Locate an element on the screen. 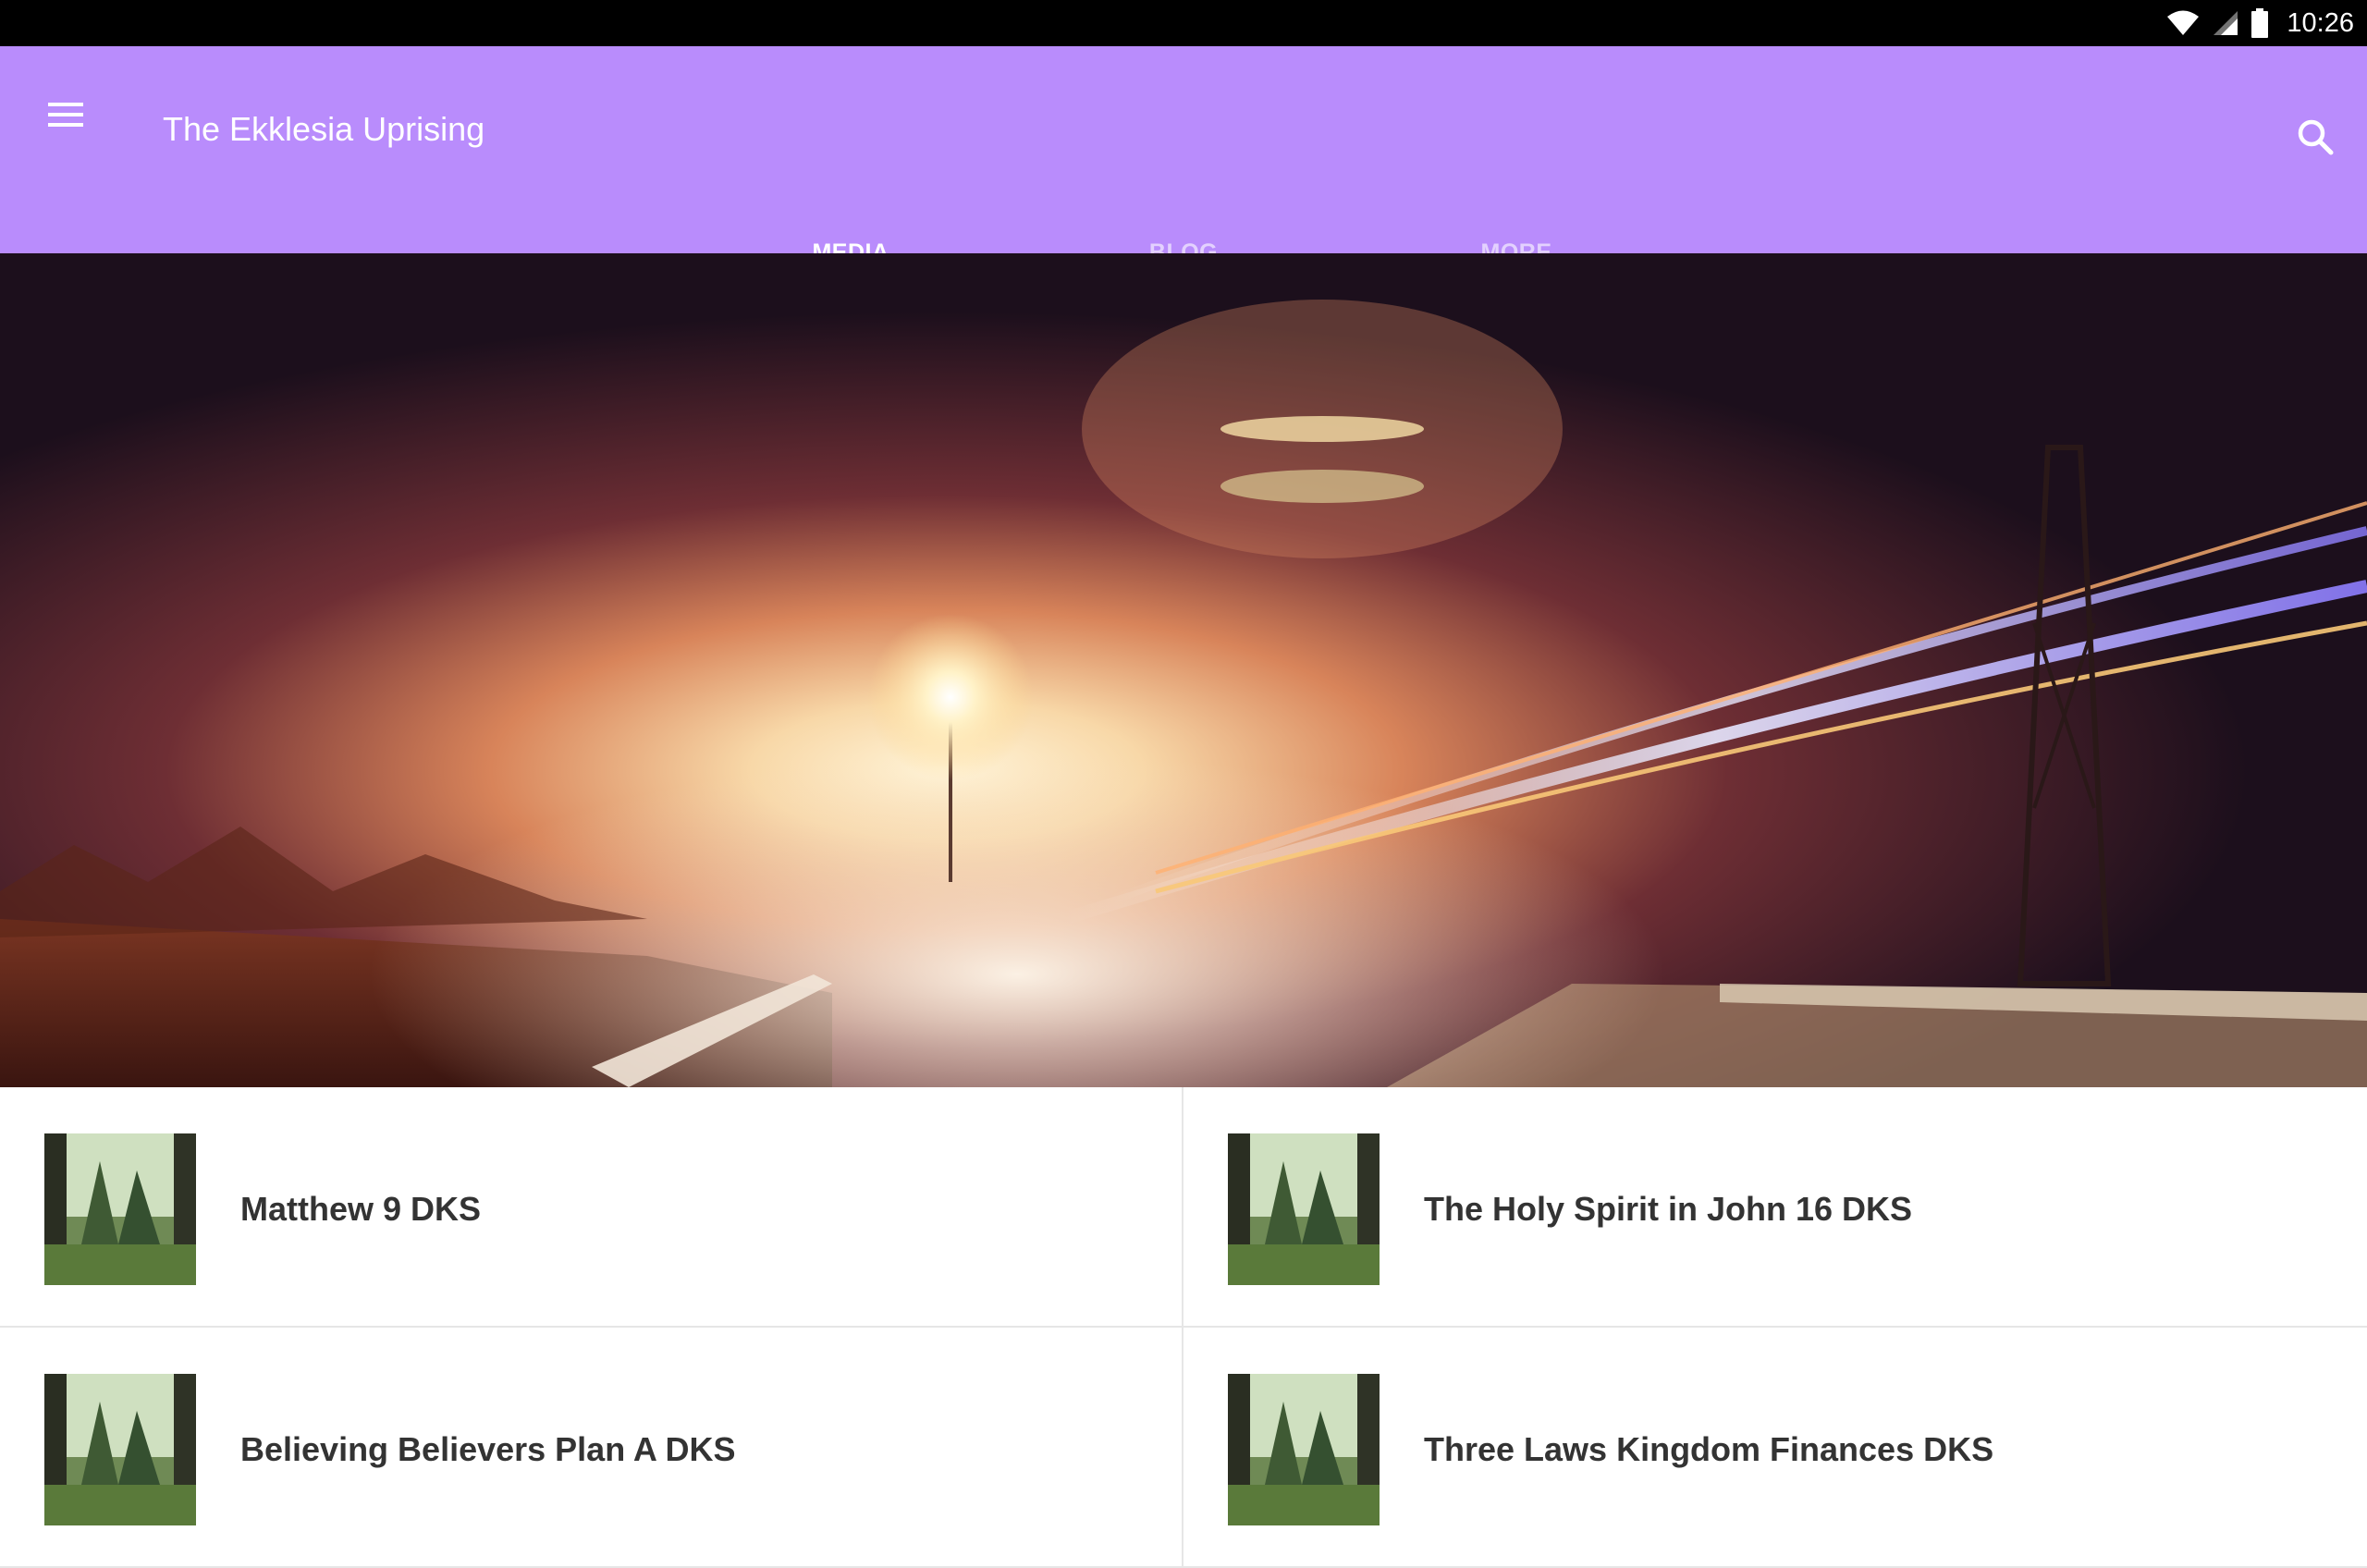  status-bar: 10:26 is located at coordinates (1183, 23).